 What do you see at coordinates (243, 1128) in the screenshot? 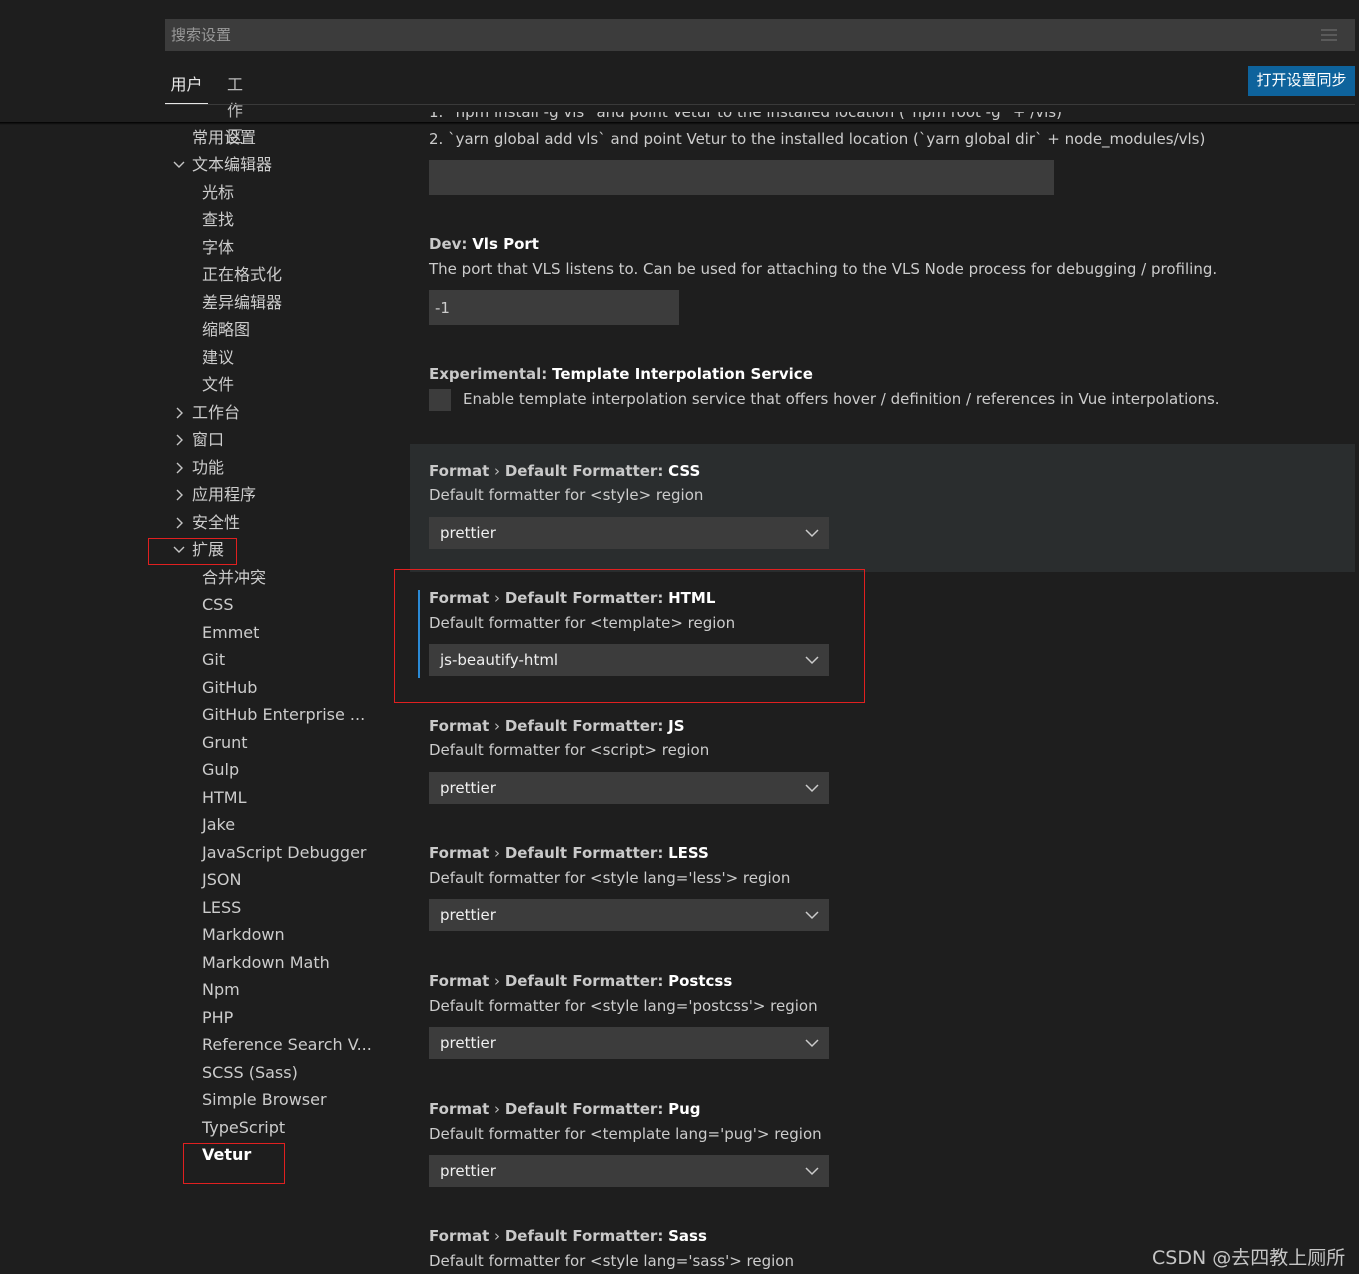
I see `toc-item-typescript: TypeScript` at bounding box center [243, 1128].